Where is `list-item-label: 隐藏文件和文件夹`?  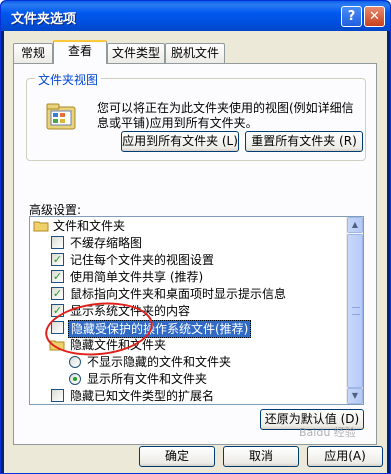
list-item-label: 隐藏文件和文件夹 is located at coordinates (118, 345).